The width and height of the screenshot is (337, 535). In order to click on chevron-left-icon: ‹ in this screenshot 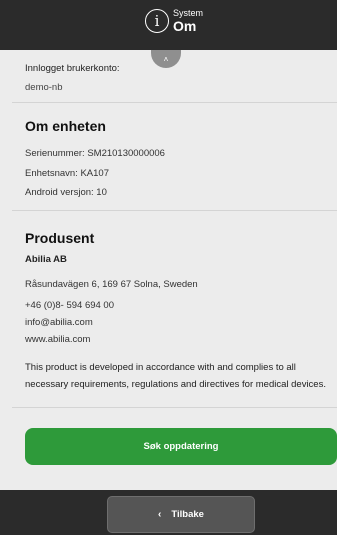, I will do `click(160, 514)`.